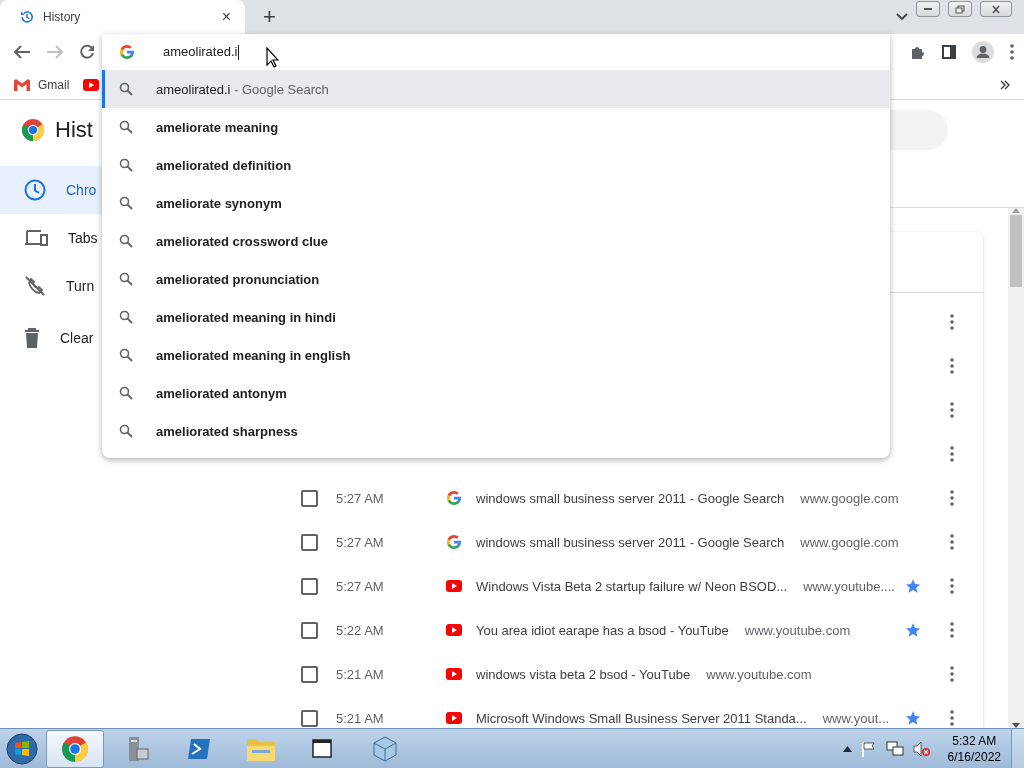 Image resolution: width=1024 pixels, height=768 pixels. Describe the element at coordinates (360, 630) in the screenshot. I see `visit-time: 5:22 AM` at that location.